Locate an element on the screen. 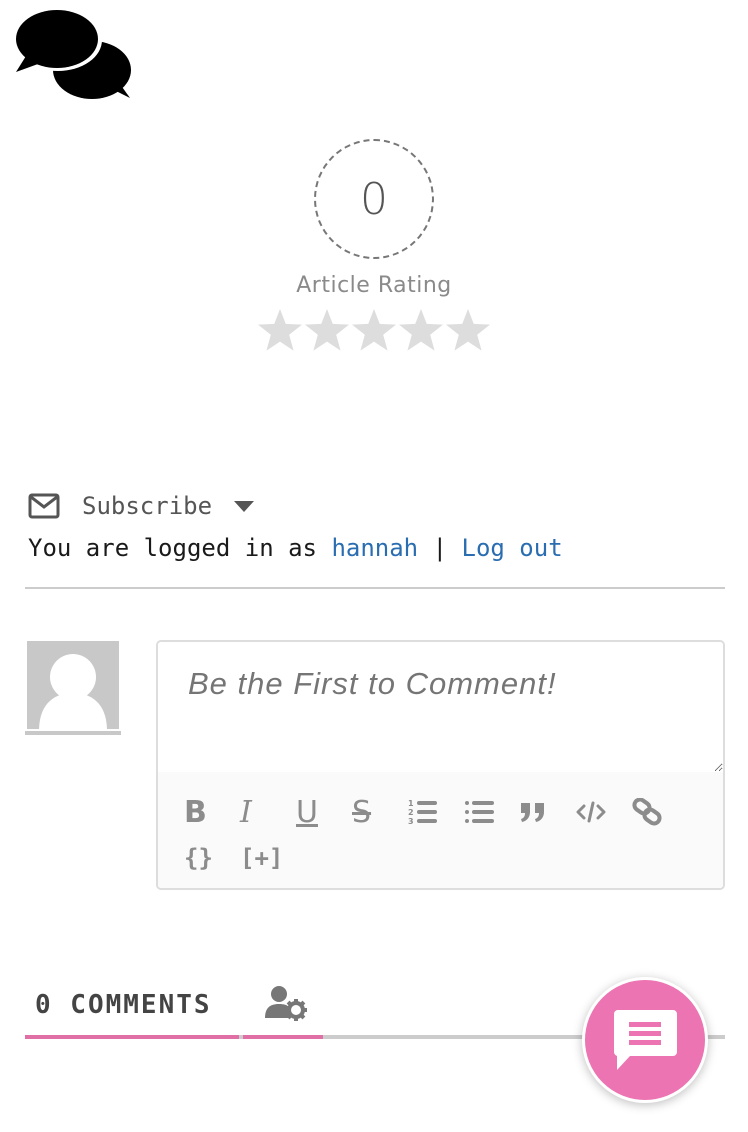 This screenshot has width=748, height=1132. login-status: You are logged in as hannah | Log out is located at coordinates (295, 548).